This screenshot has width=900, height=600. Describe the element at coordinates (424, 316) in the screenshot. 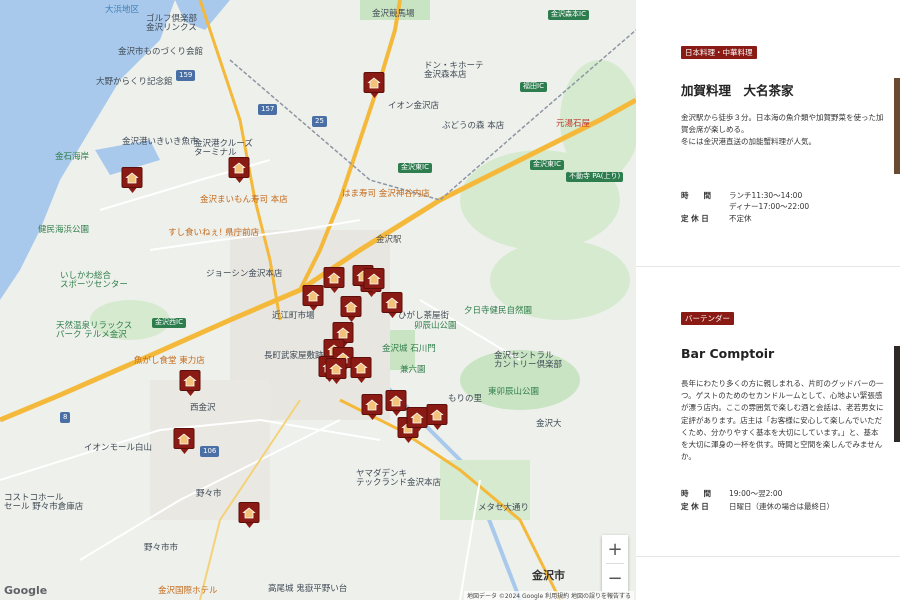

I see `map-label-higashi-chaya: ひがし茶屋街` at that location.